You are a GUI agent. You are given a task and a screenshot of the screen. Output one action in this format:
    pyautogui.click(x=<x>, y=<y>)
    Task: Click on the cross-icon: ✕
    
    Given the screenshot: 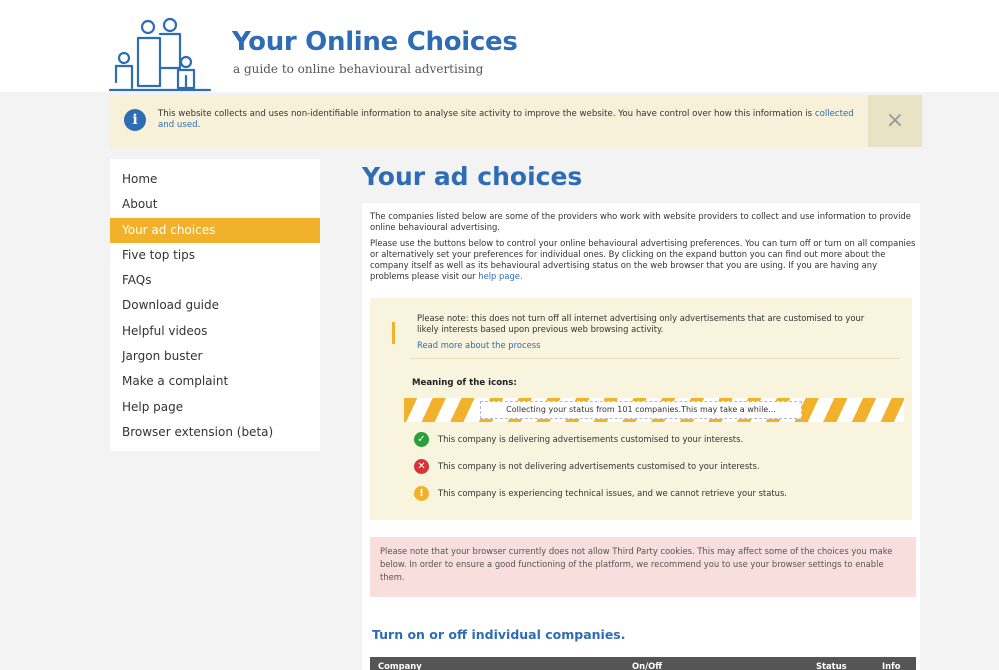 What is the action you would take?
    pyautogui.click(x=421, y=466)
    